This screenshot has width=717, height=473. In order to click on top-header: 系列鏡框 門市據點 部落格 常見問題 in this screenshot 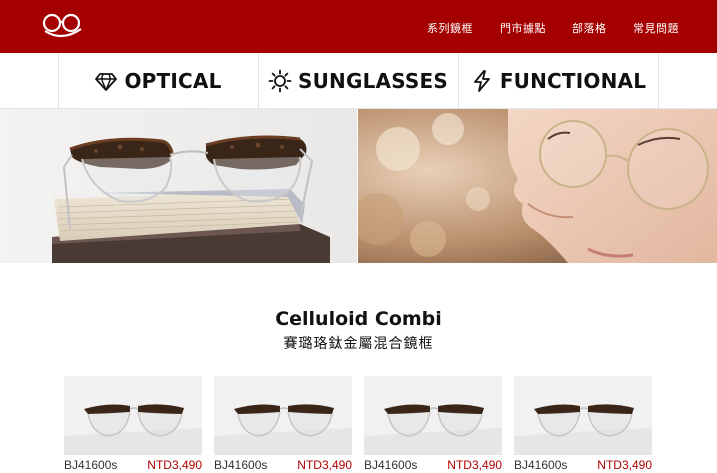, I will do `click(358, 26)`.